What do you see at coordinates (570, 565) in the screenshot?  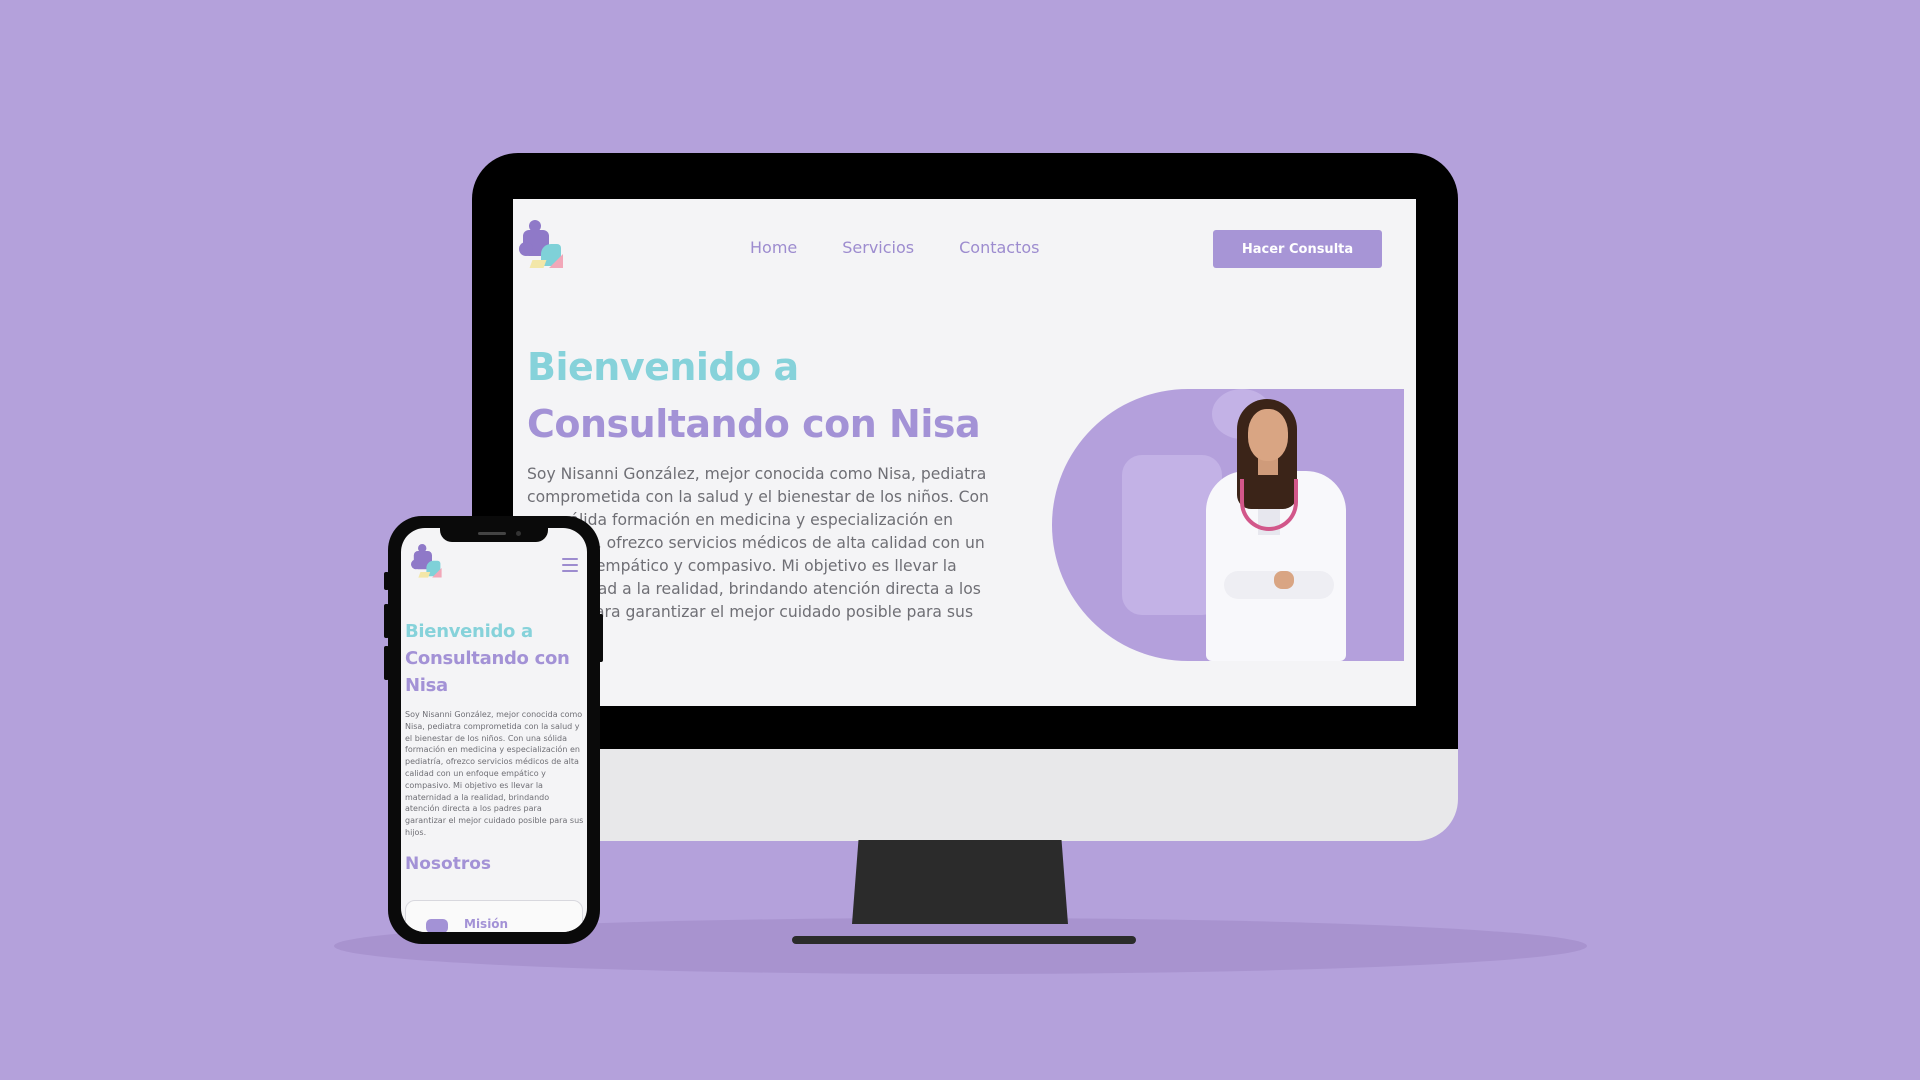 I see `hamburger-menu-icon` at bounding box center [570, 565].